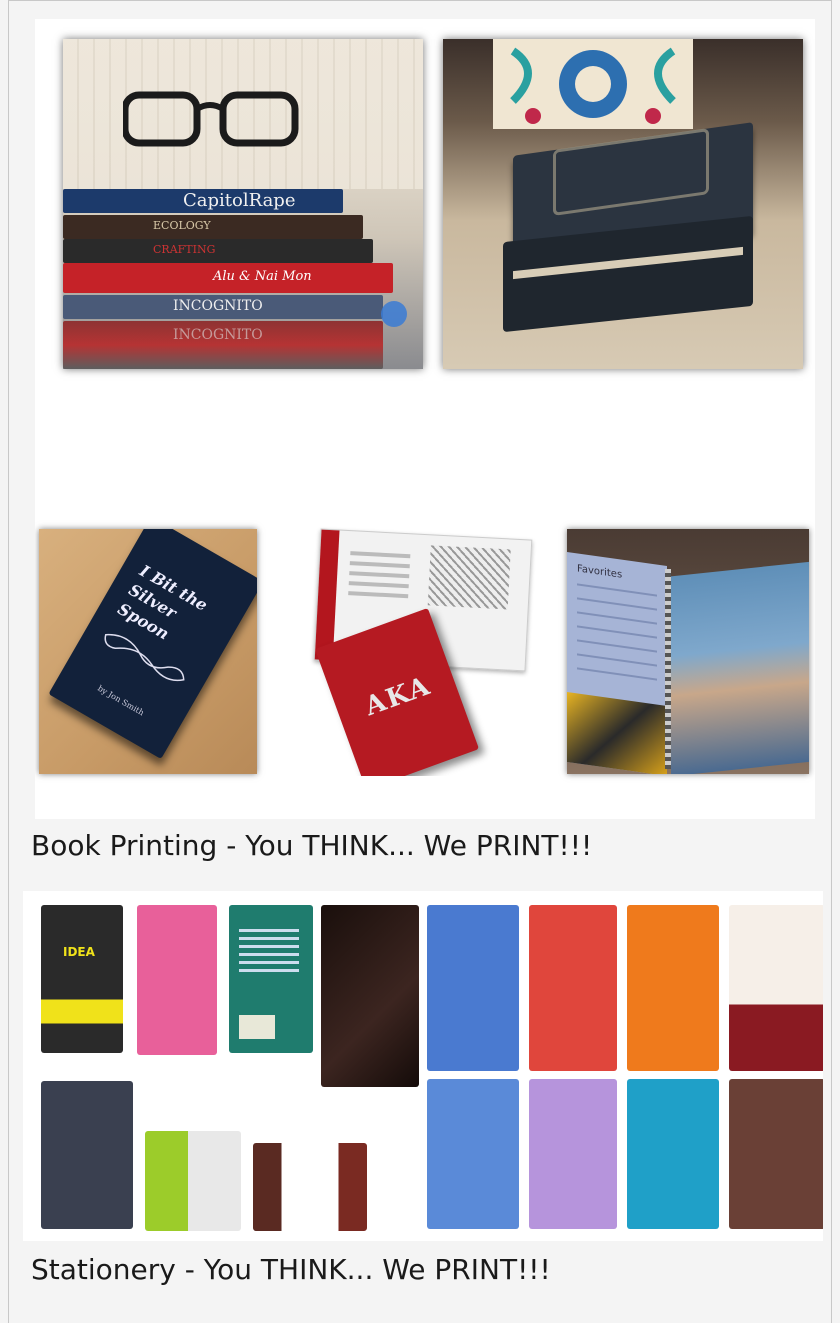 The height and width of the screenshot is (1323, 840). What do you see at coordinates (211, 119) in the screenshot?
I see `glasses-icon` at bounding box center [211, 119].